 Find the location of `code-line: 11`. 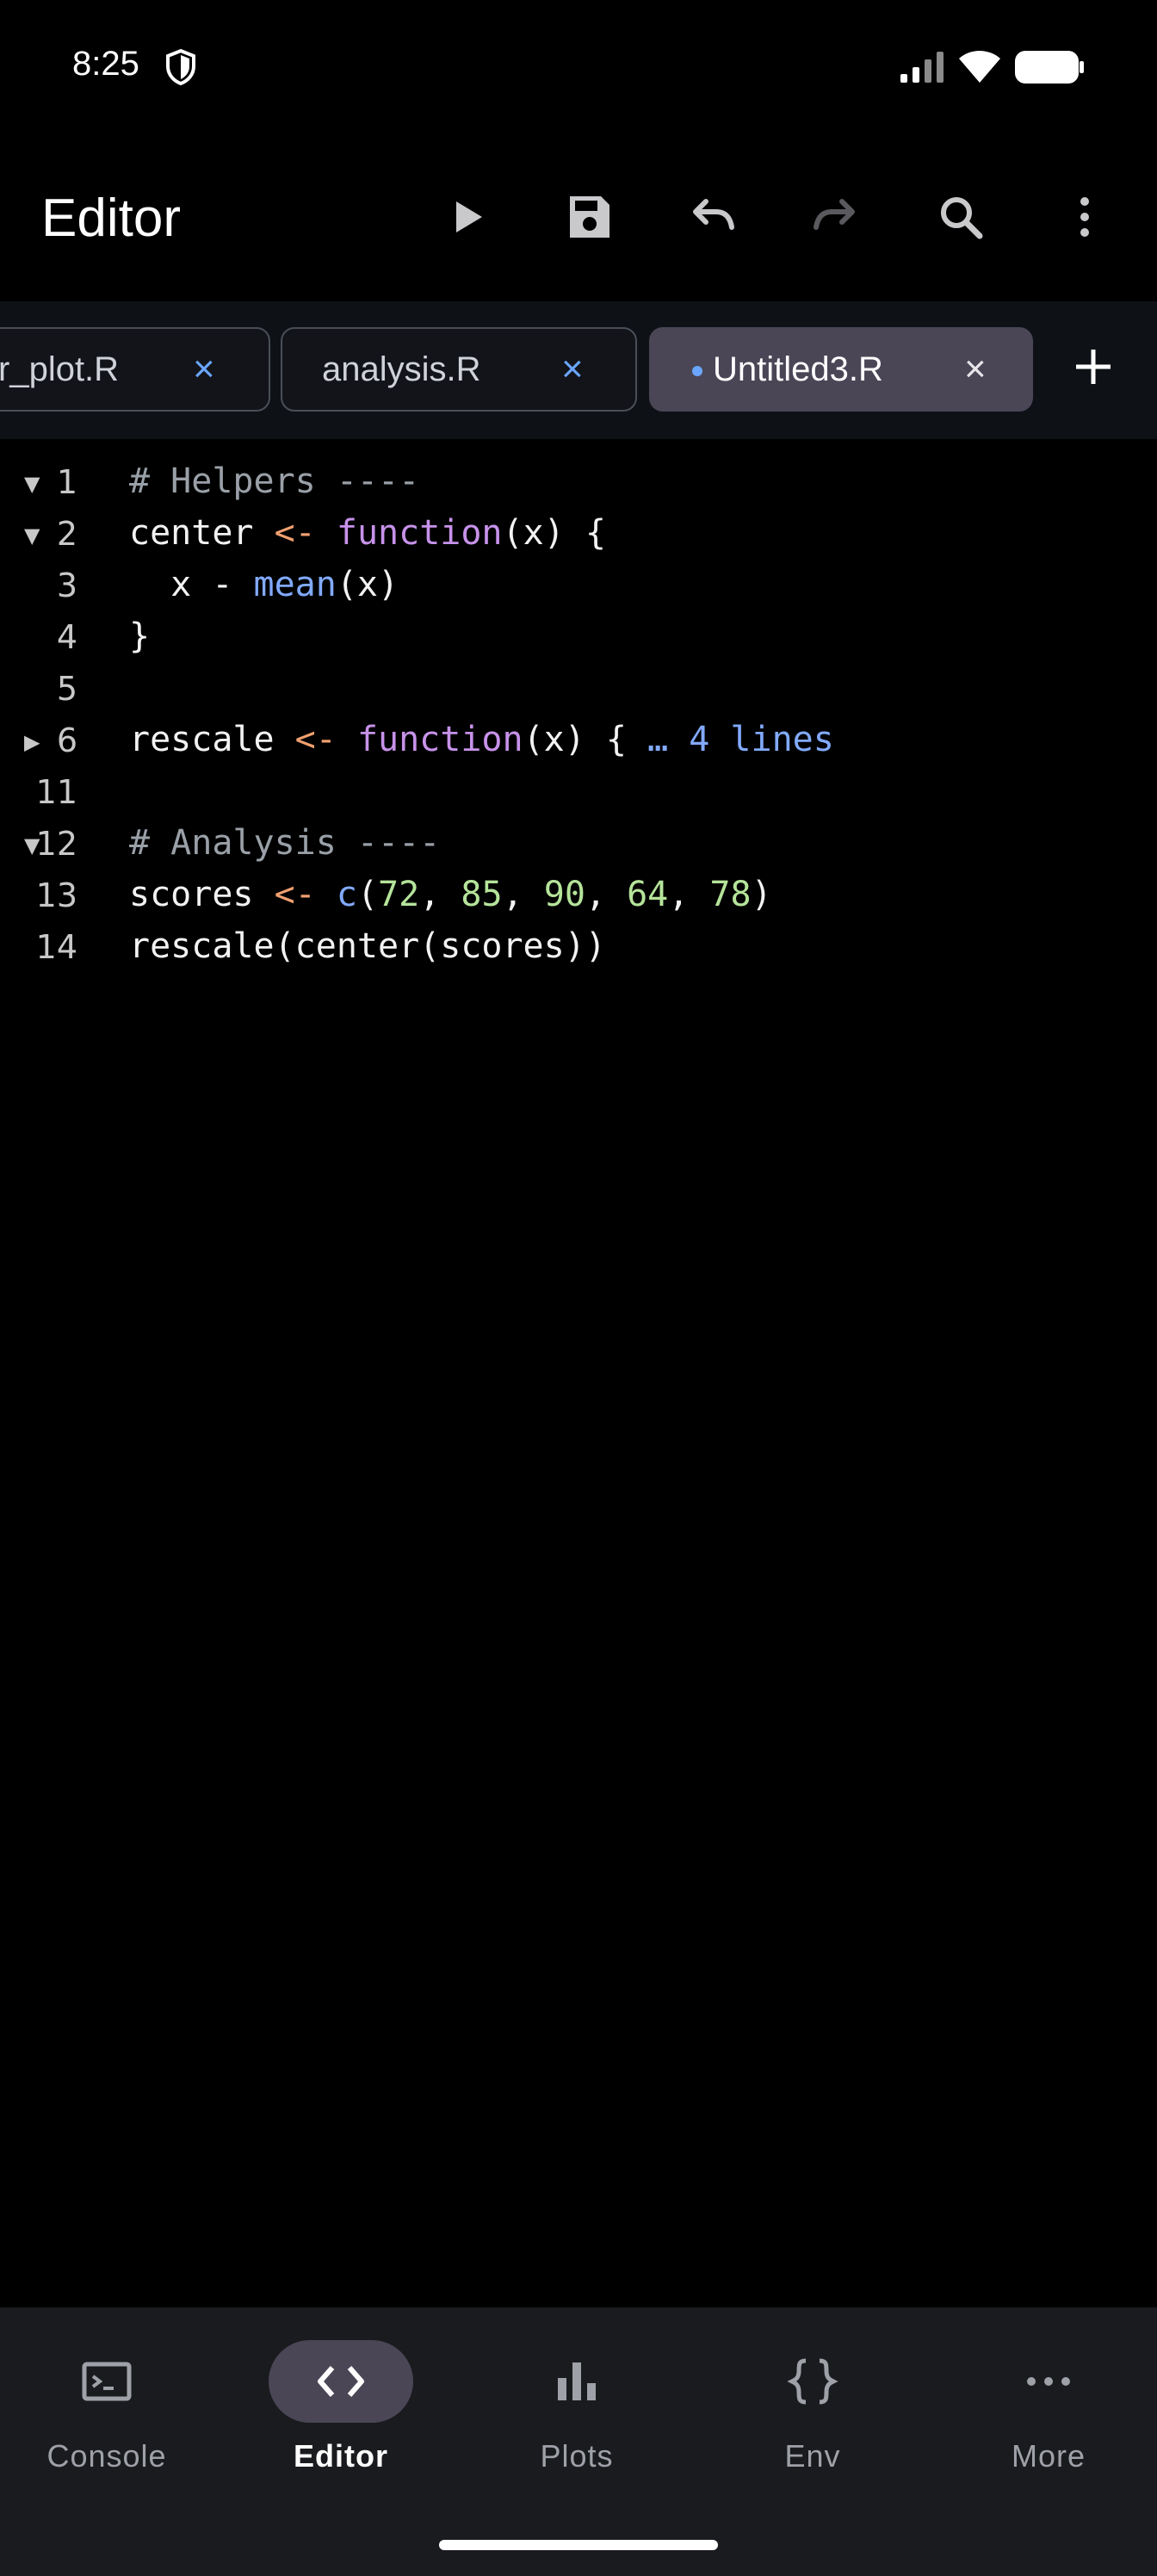

code-line: 11 is located at coordinates (579, 792).